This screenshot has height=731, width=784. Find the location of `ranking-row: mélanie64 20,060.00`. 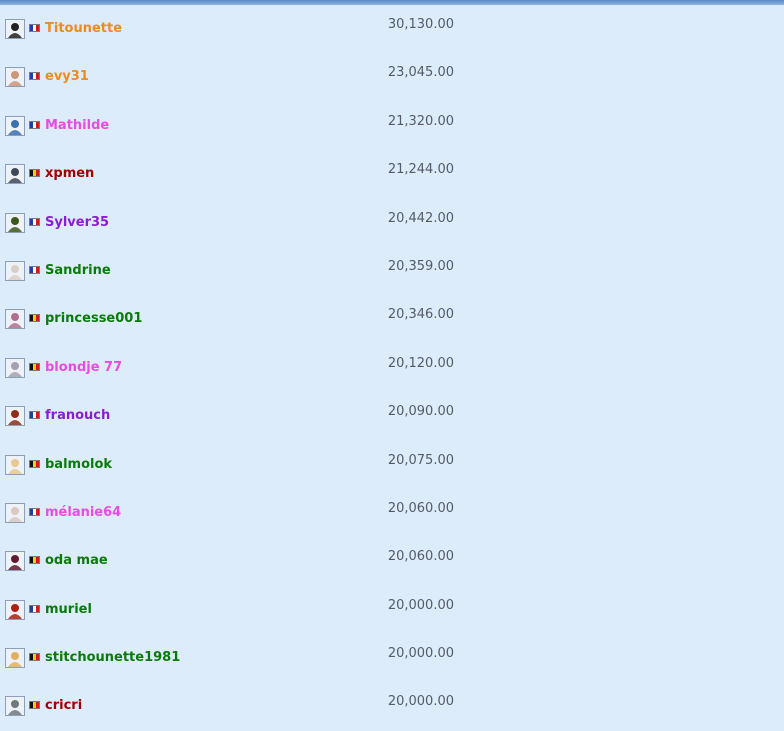

ranking-row: mélanie64 20,060.00 is located at coordinates (392, 513).